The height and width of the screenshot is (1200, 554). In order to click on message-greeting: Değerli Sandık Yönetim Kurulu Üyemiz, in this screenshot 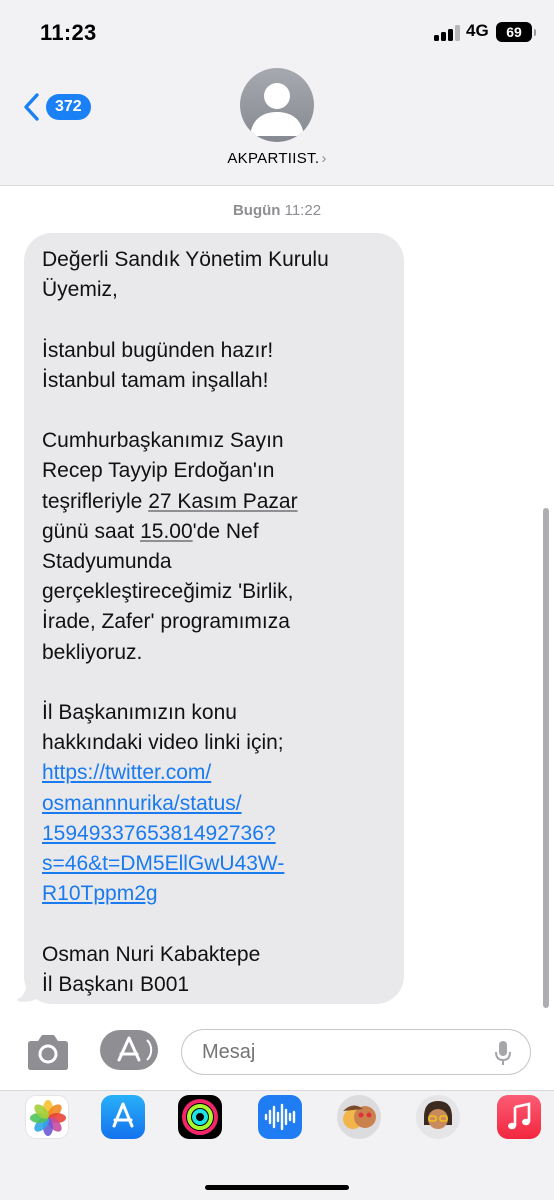, I will do `click(185, 275)`.